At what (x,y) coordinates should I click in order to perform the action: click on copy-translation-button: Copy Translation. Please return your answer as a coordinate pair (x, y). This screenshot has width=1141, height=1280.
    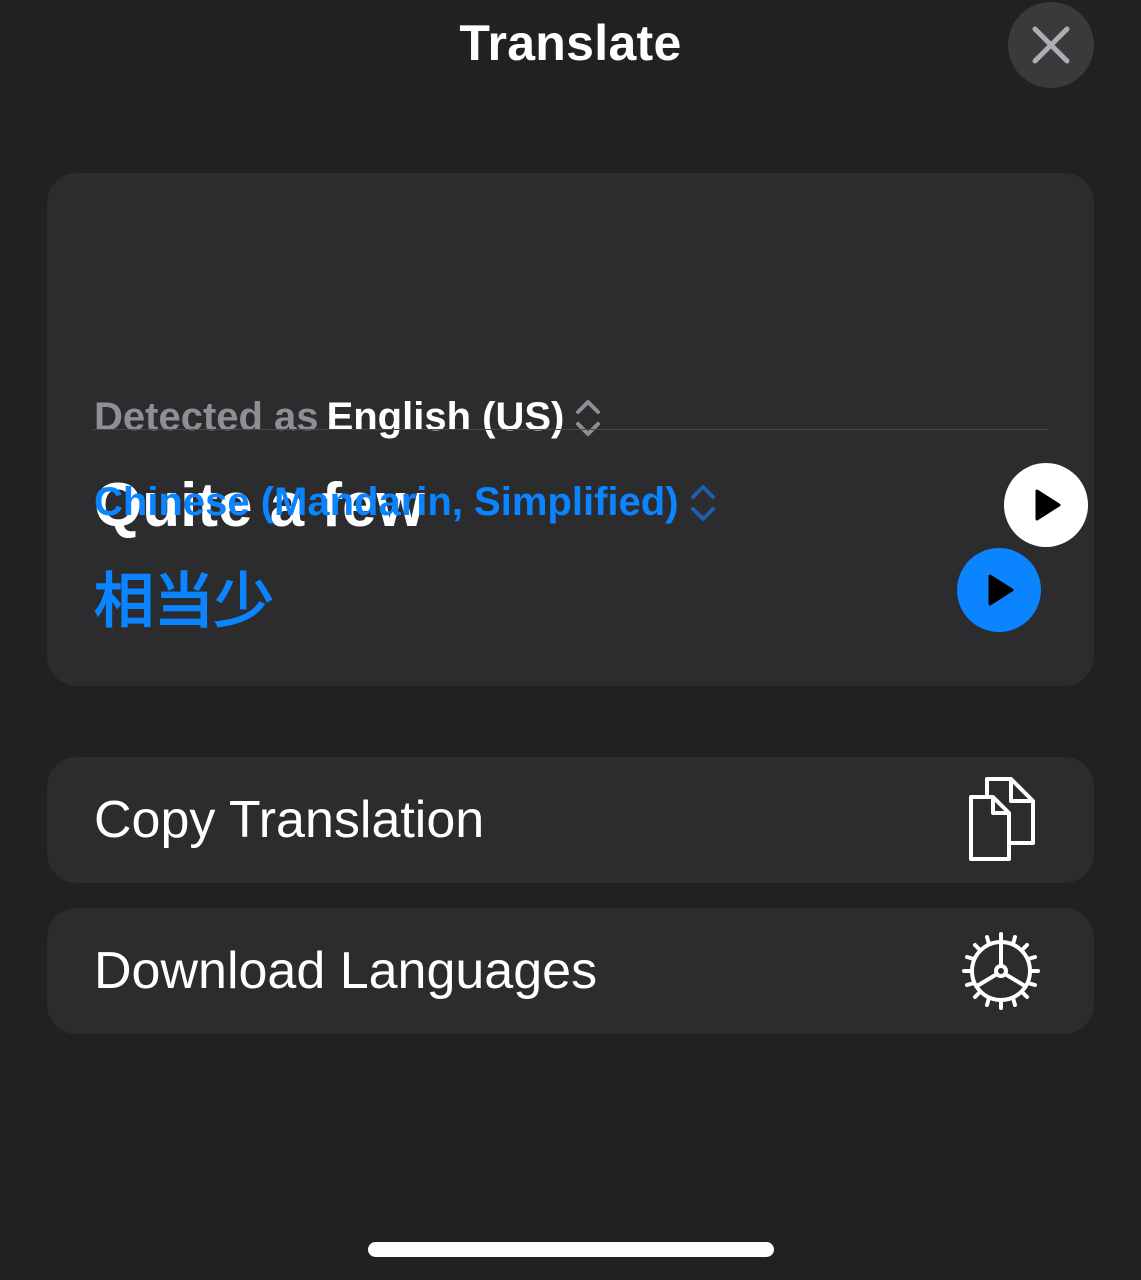
    Looking at the image, I should click on (570, 820).